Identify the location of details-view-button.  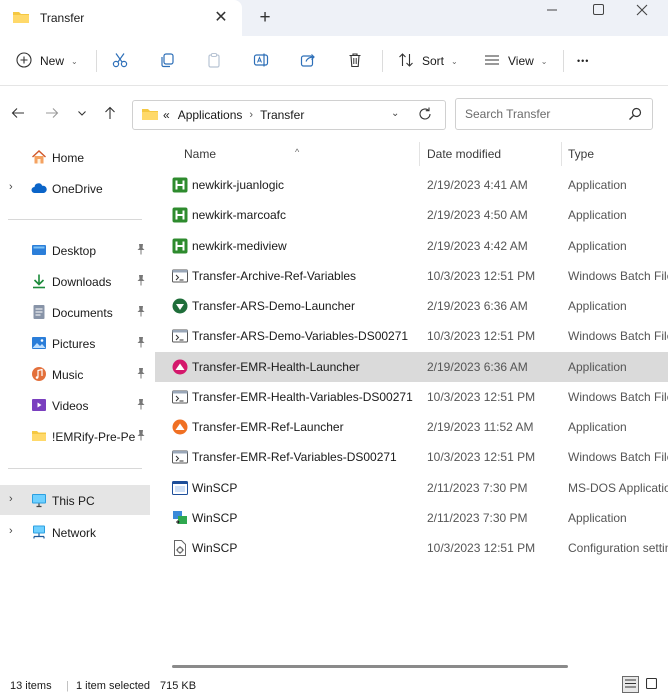
(630, 684).